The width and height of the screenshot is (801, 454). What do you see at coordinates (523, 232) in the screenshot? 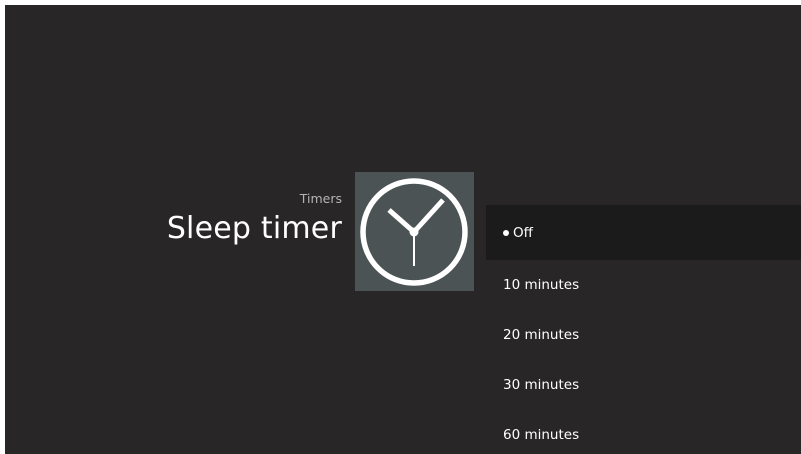
I see `option-label: Off` at bounding box center [523, 232].